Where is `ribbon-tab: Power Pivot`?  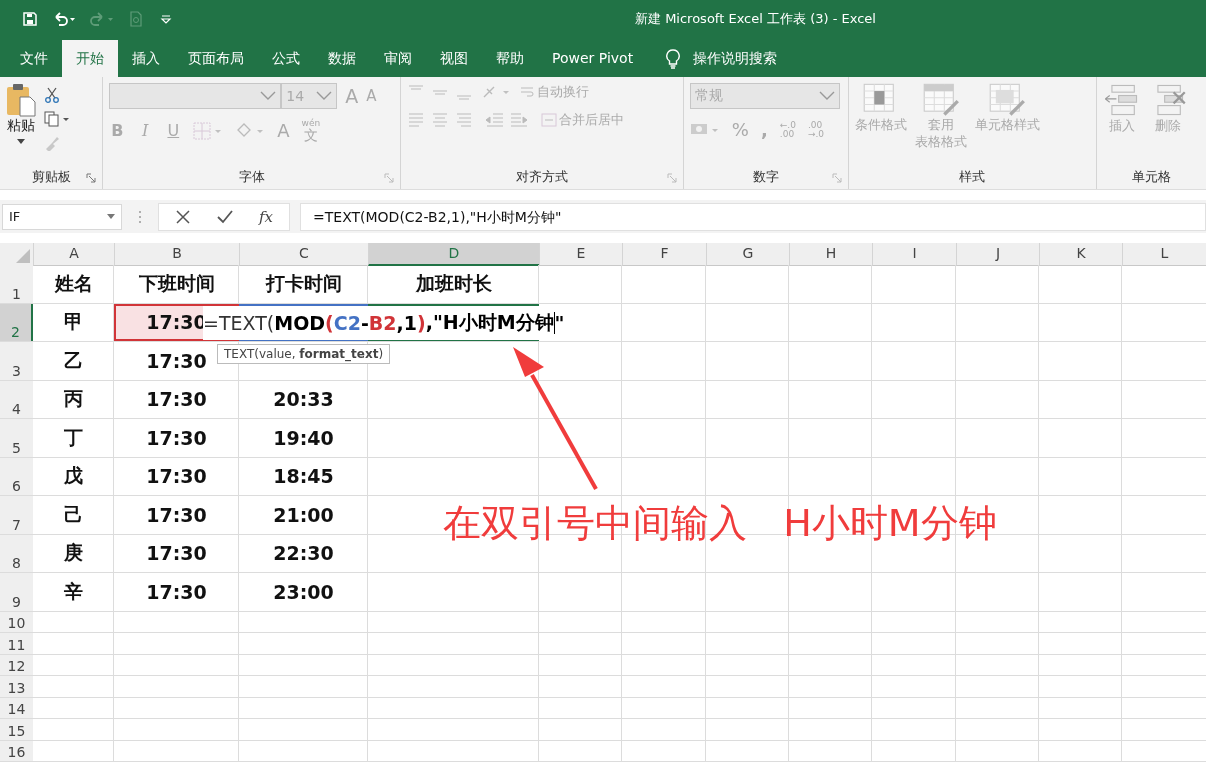 ribbon-tab: Power Pivot is located at coordinates (593, 58).